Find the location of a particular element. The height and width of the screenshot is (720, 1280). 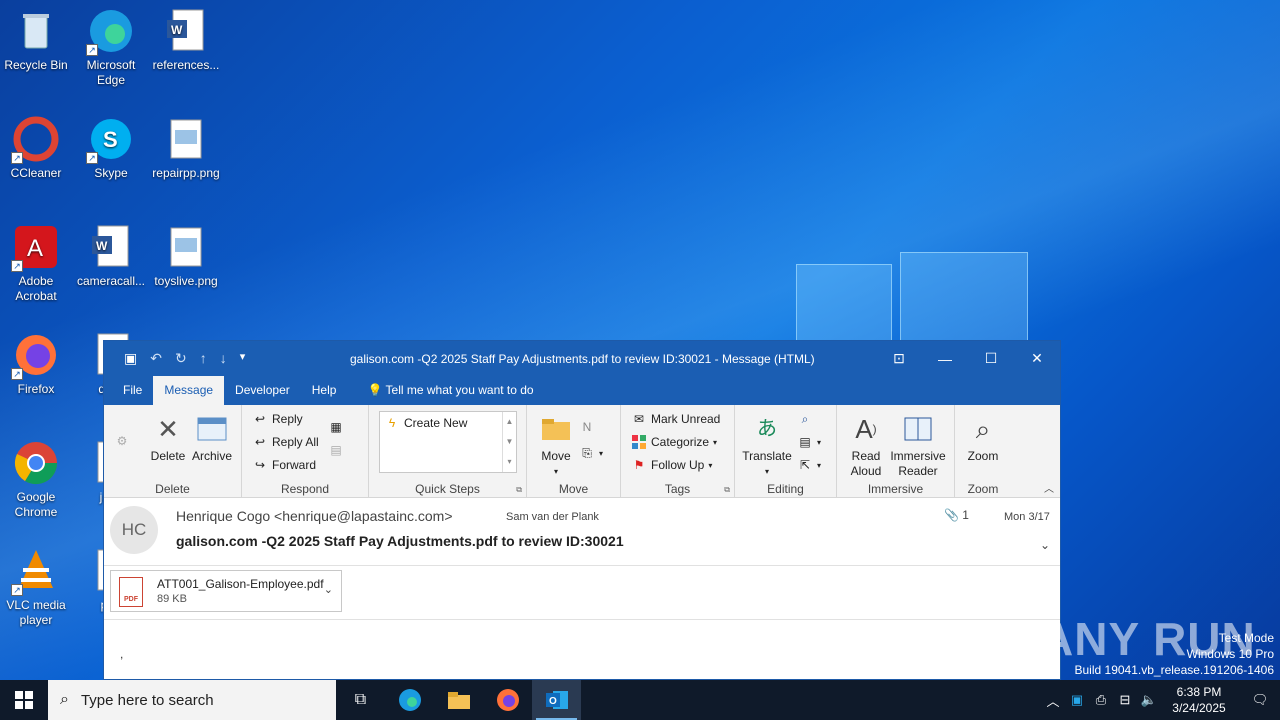

delete-x-icon: ✕ is located at coordinates (168, 428).